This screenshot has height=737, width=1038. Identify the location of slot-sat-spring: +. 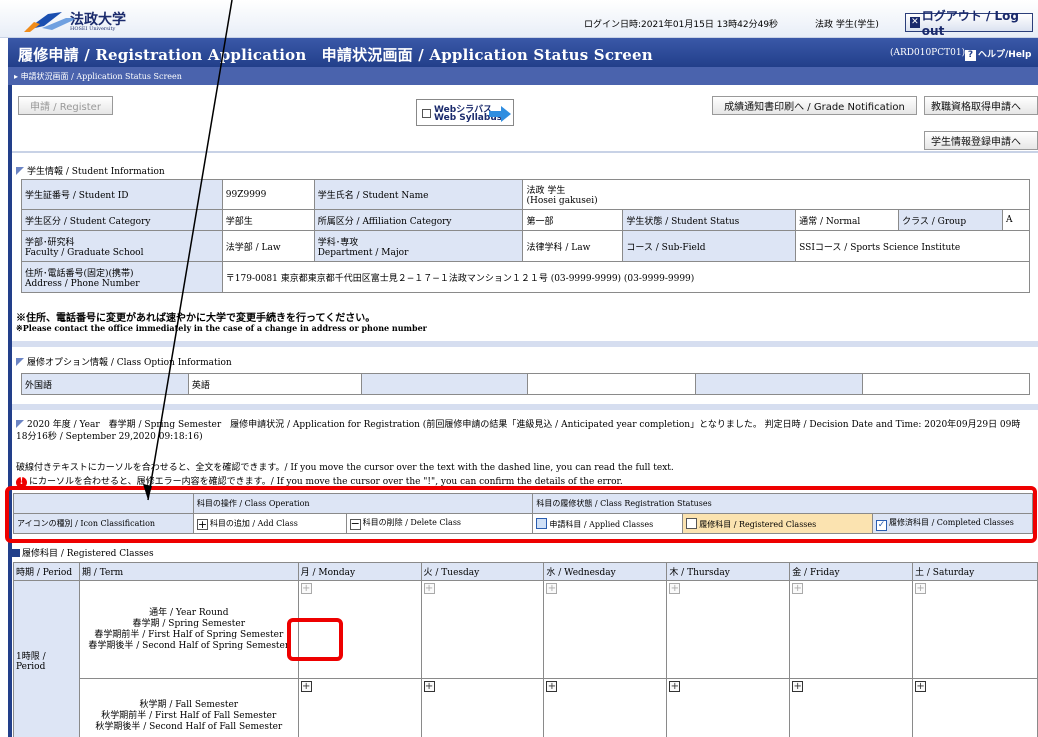
(975, 629).